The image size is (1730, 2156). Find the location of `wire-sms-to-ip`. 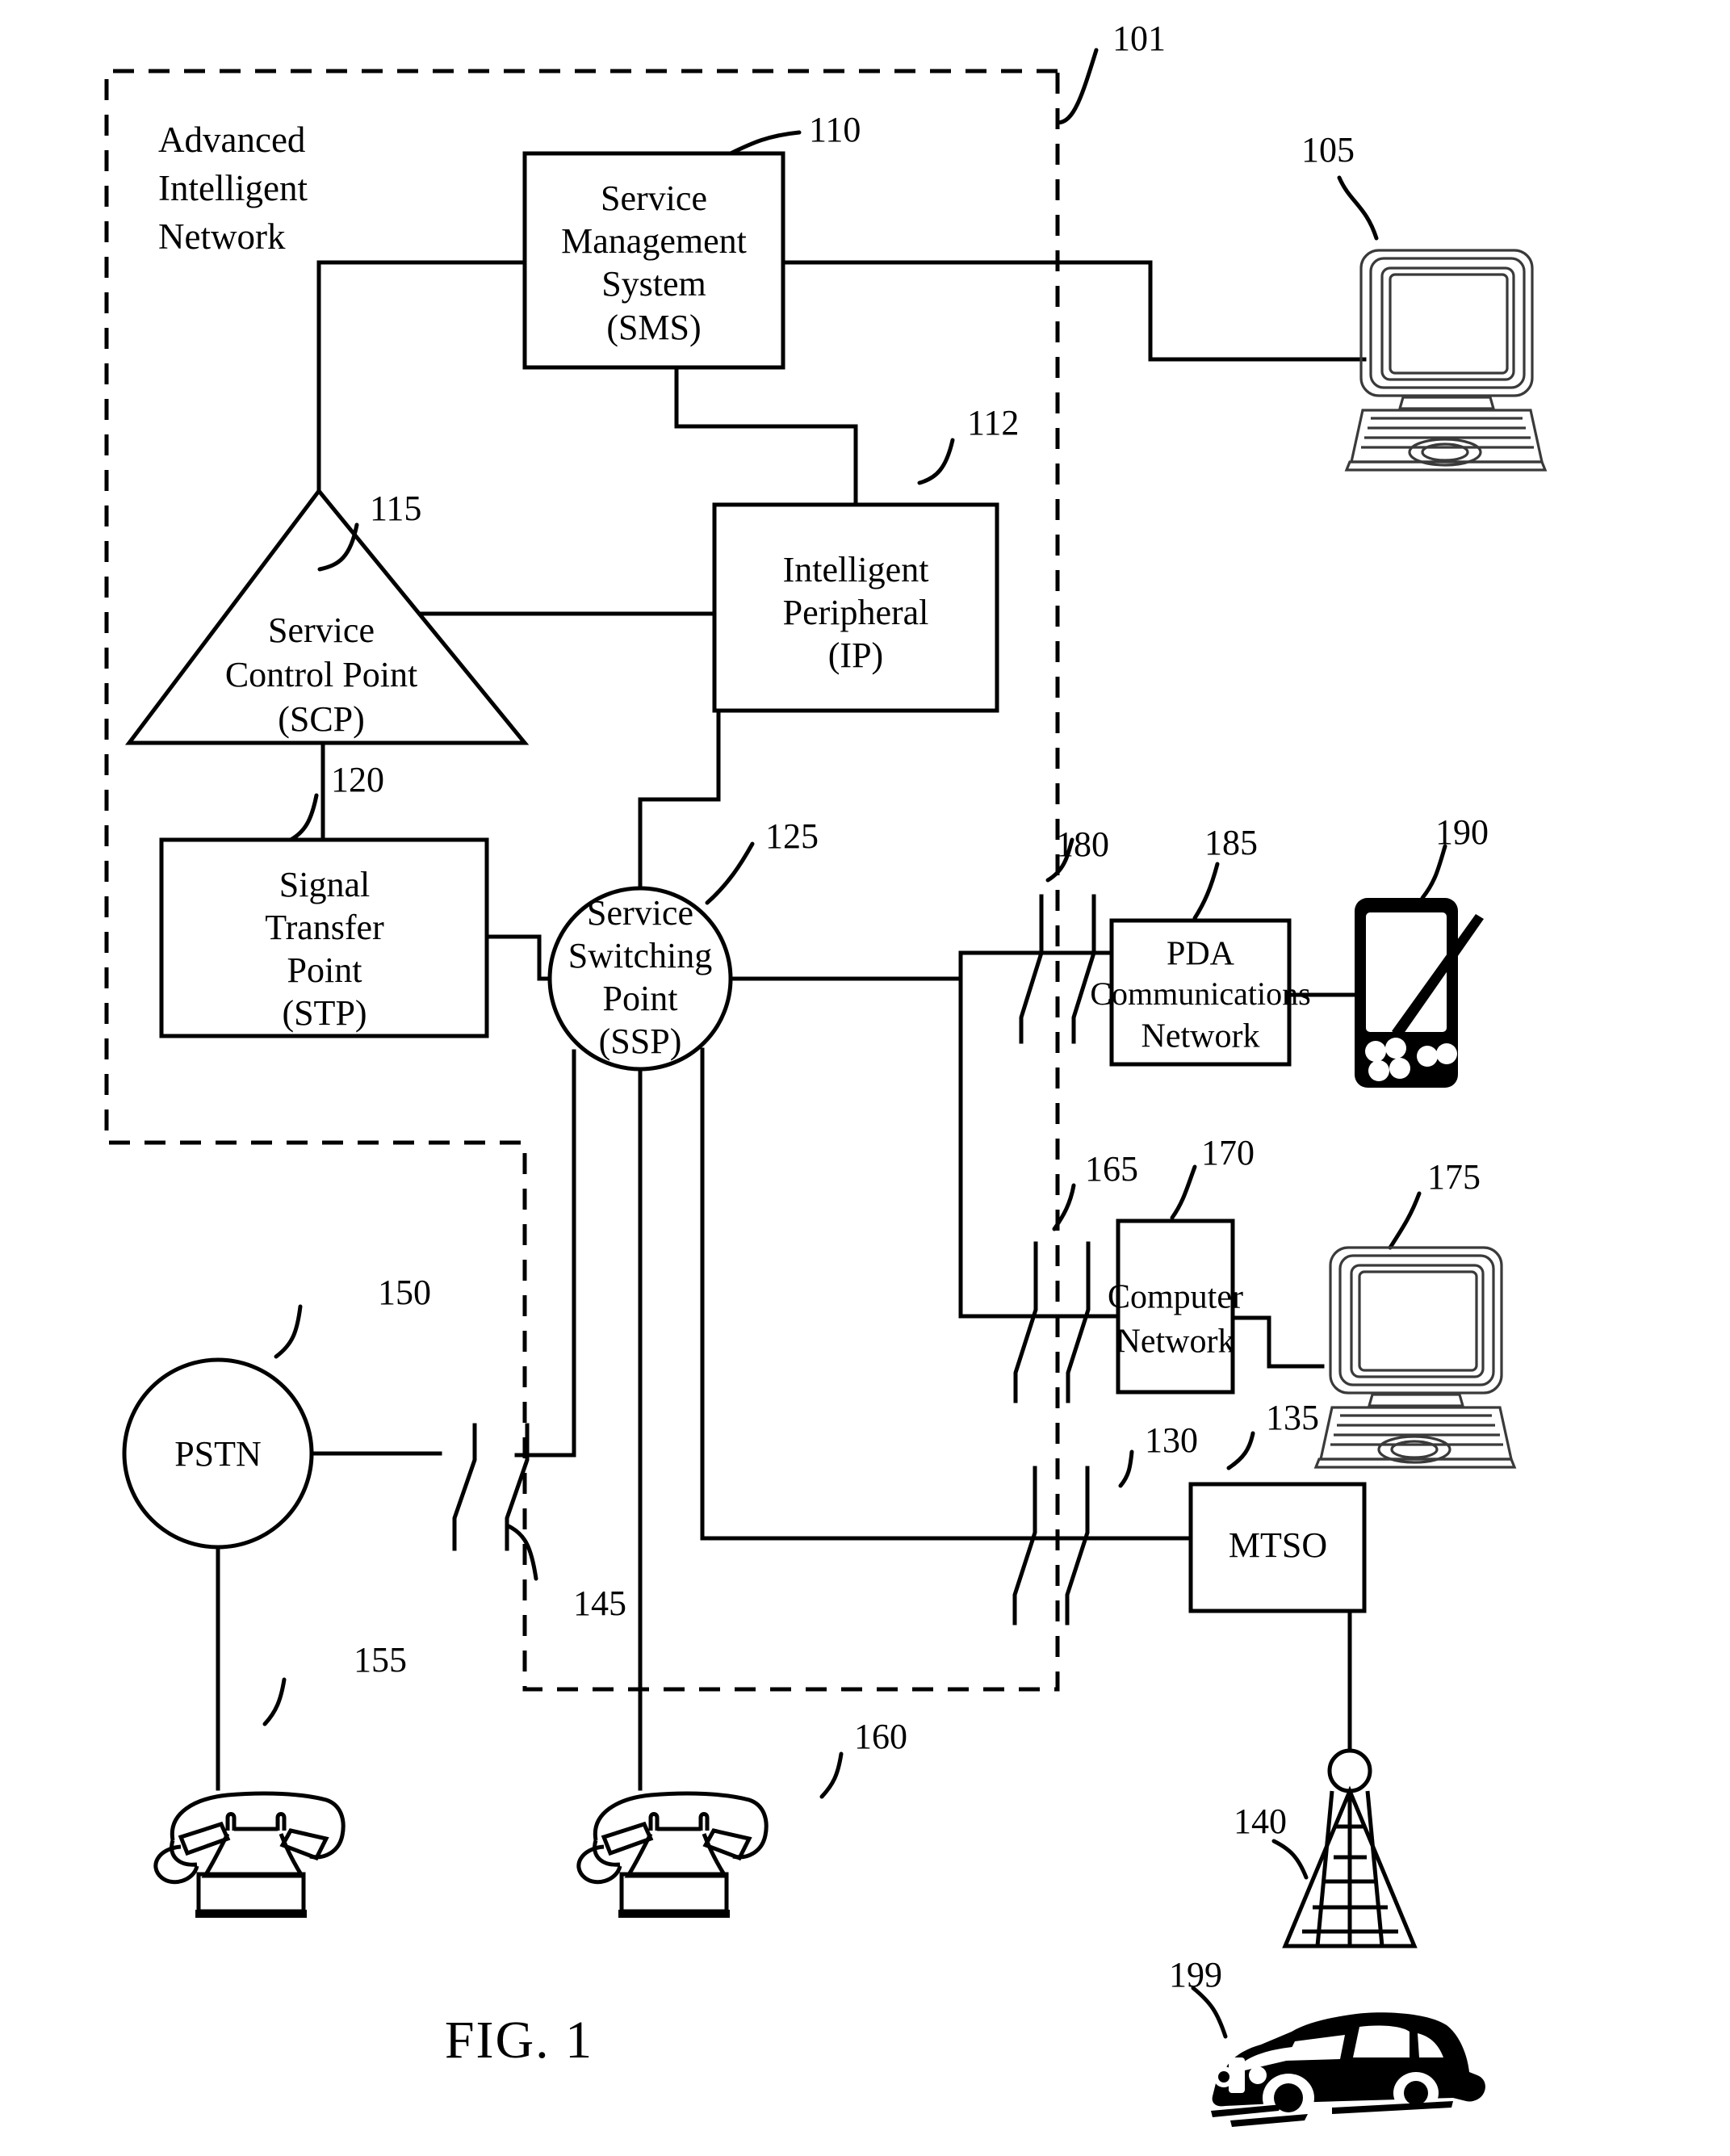

wire-sms-to-ip is located at coordinates (766, 436).